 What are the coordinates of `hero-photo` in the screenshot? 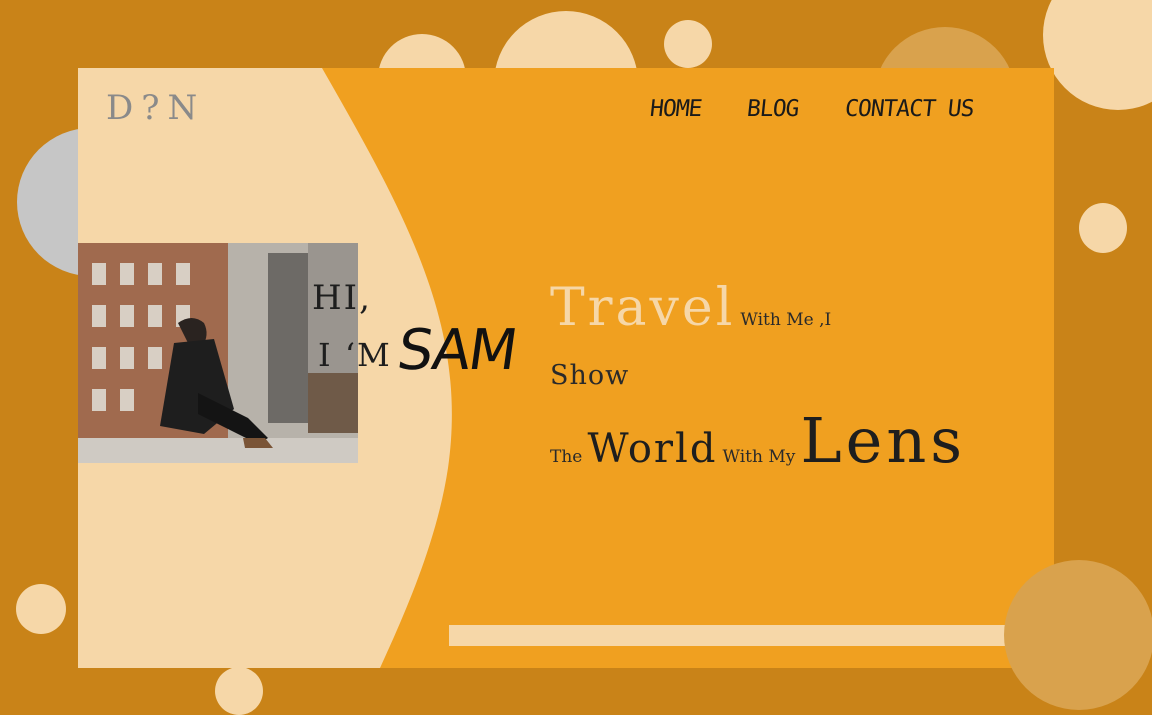 It's located at (218, 353).